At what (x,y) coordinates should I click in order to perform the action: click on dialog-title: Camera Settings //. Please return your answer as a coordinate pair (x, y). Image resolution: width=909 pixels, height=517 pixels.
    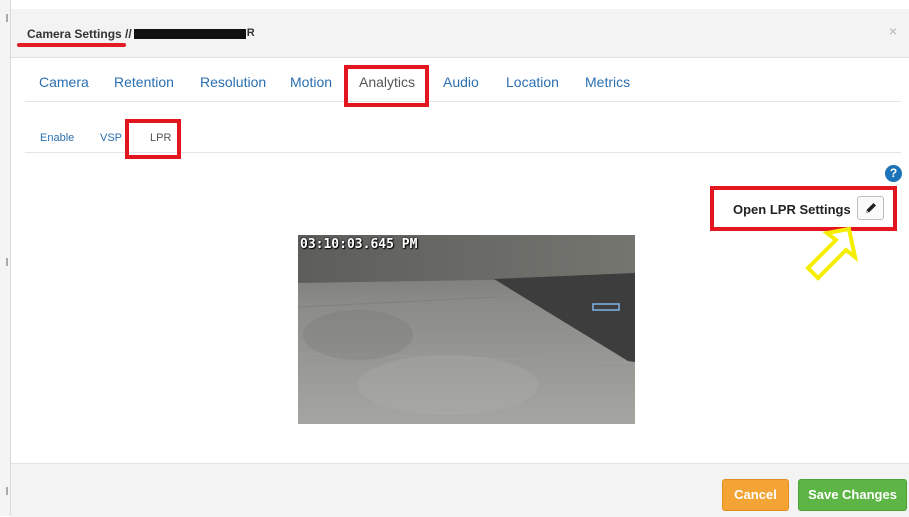
    Looking at the image, I should click on (141, 34).